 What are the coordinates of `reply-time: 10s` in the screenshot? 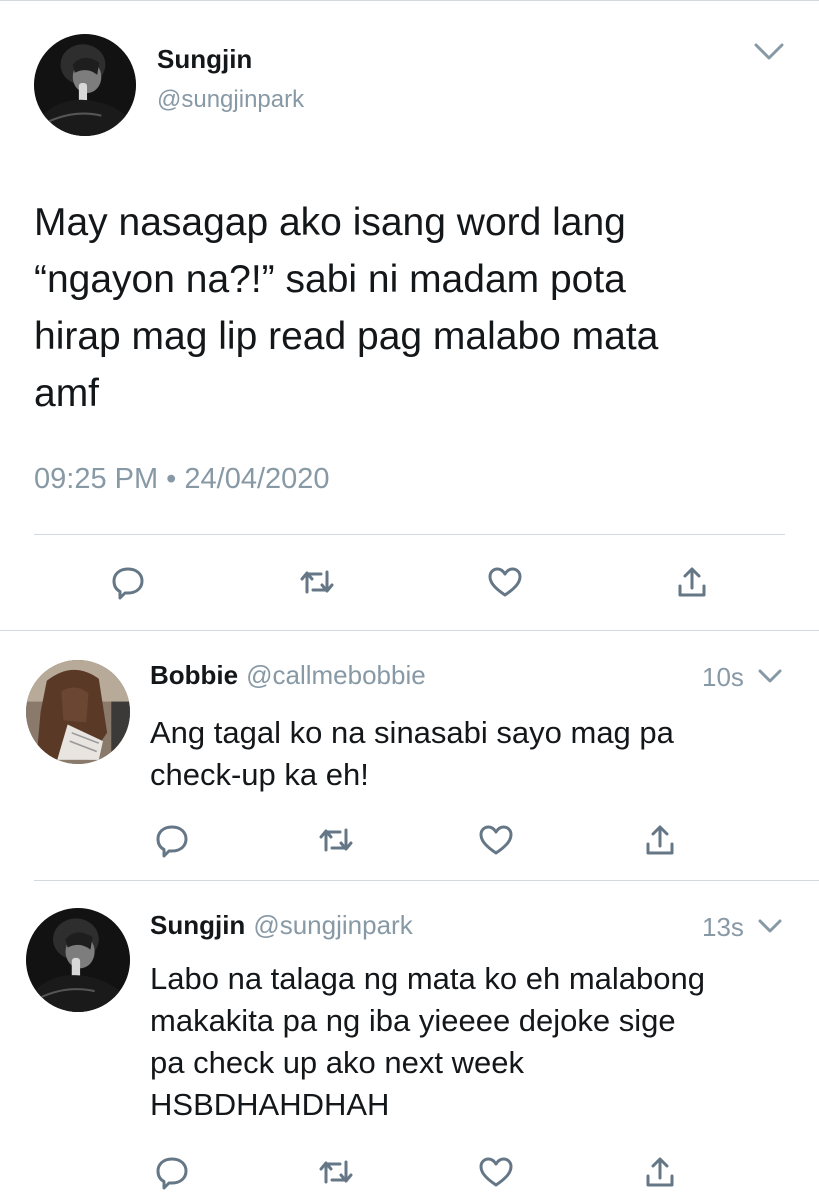 It's located at (723, 677).